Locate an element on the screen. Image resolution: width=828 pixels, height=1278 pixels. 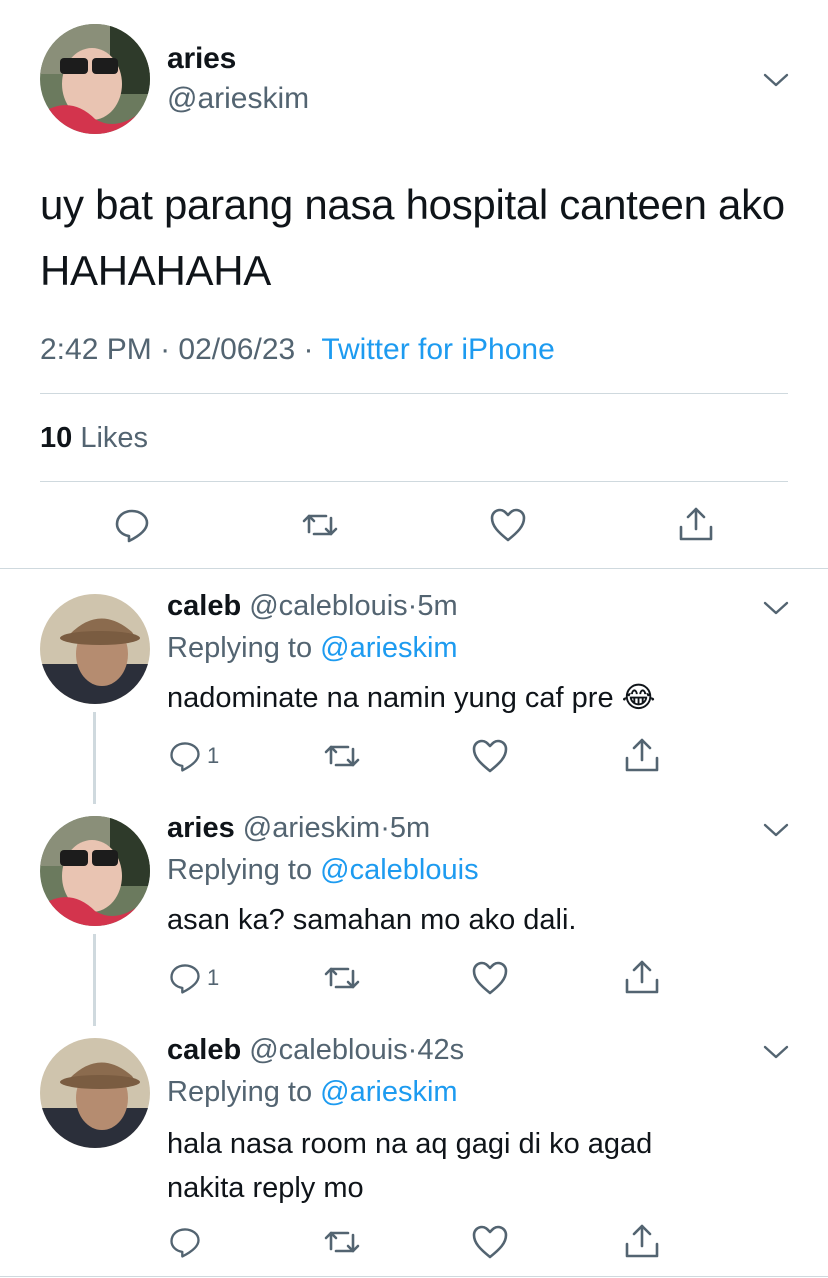
likes-count: 10 is located at coordinates (56, 438).